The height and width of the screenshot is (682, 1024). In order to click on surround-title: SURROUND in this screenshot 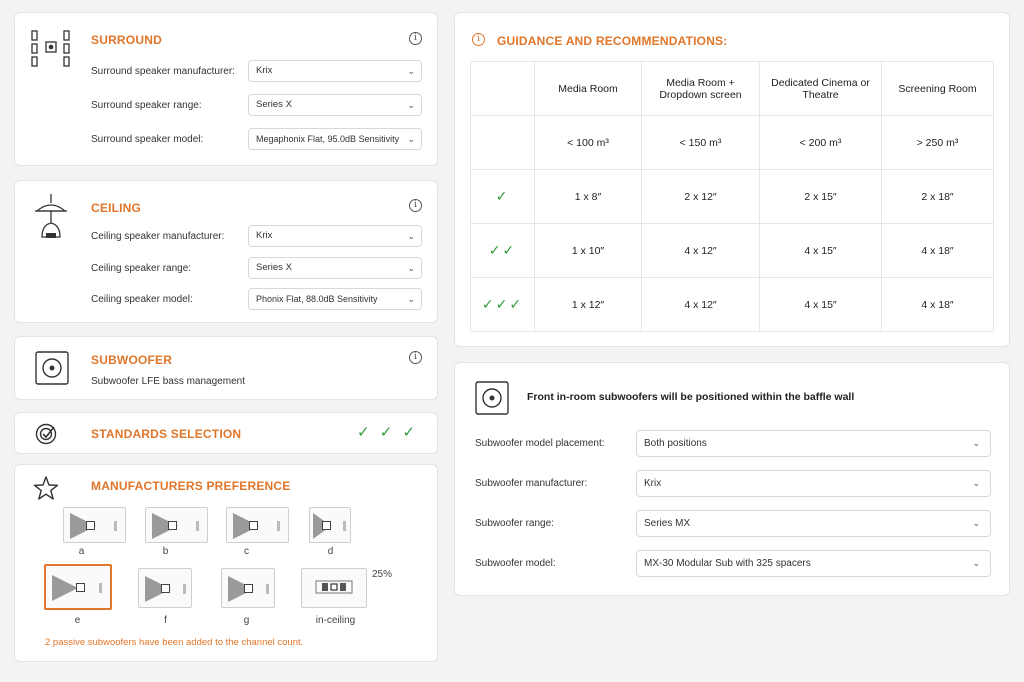, I will do `click(126, 40)`.